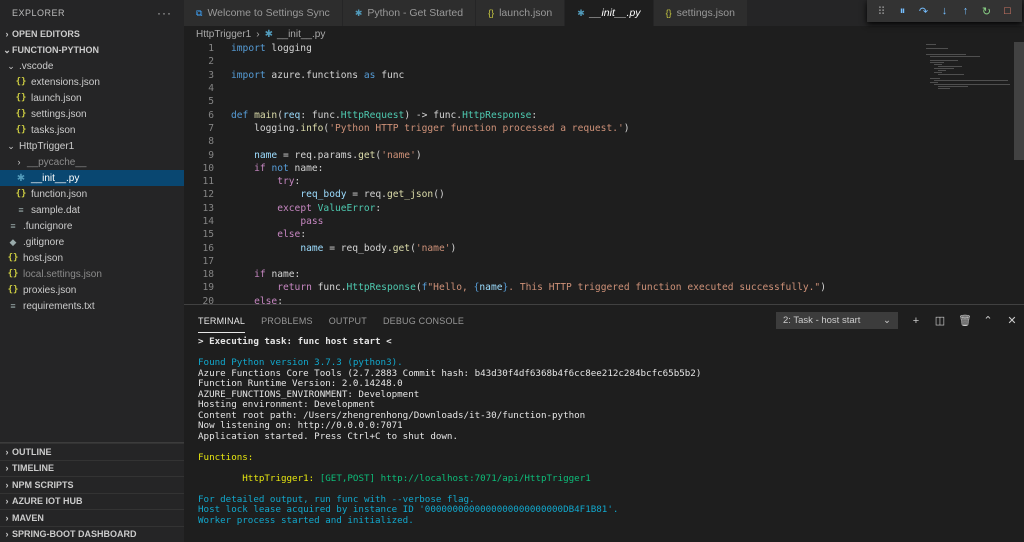 This screenshot has height=542, width=1024. What do you see at coordinates (59, 114) in the screenshot?
I see `tree-item-label: settings.json` at bounding box center [59, 114].